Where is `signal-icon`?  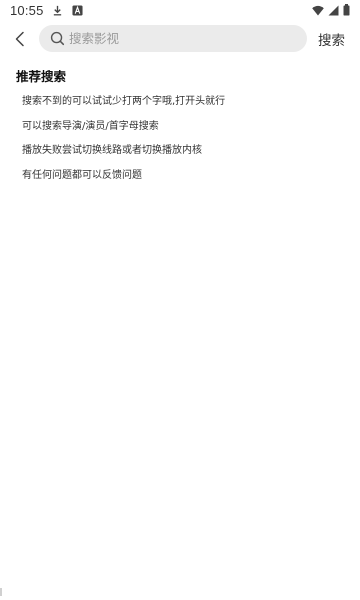
signal-icon is located at coordinates (333, 10).